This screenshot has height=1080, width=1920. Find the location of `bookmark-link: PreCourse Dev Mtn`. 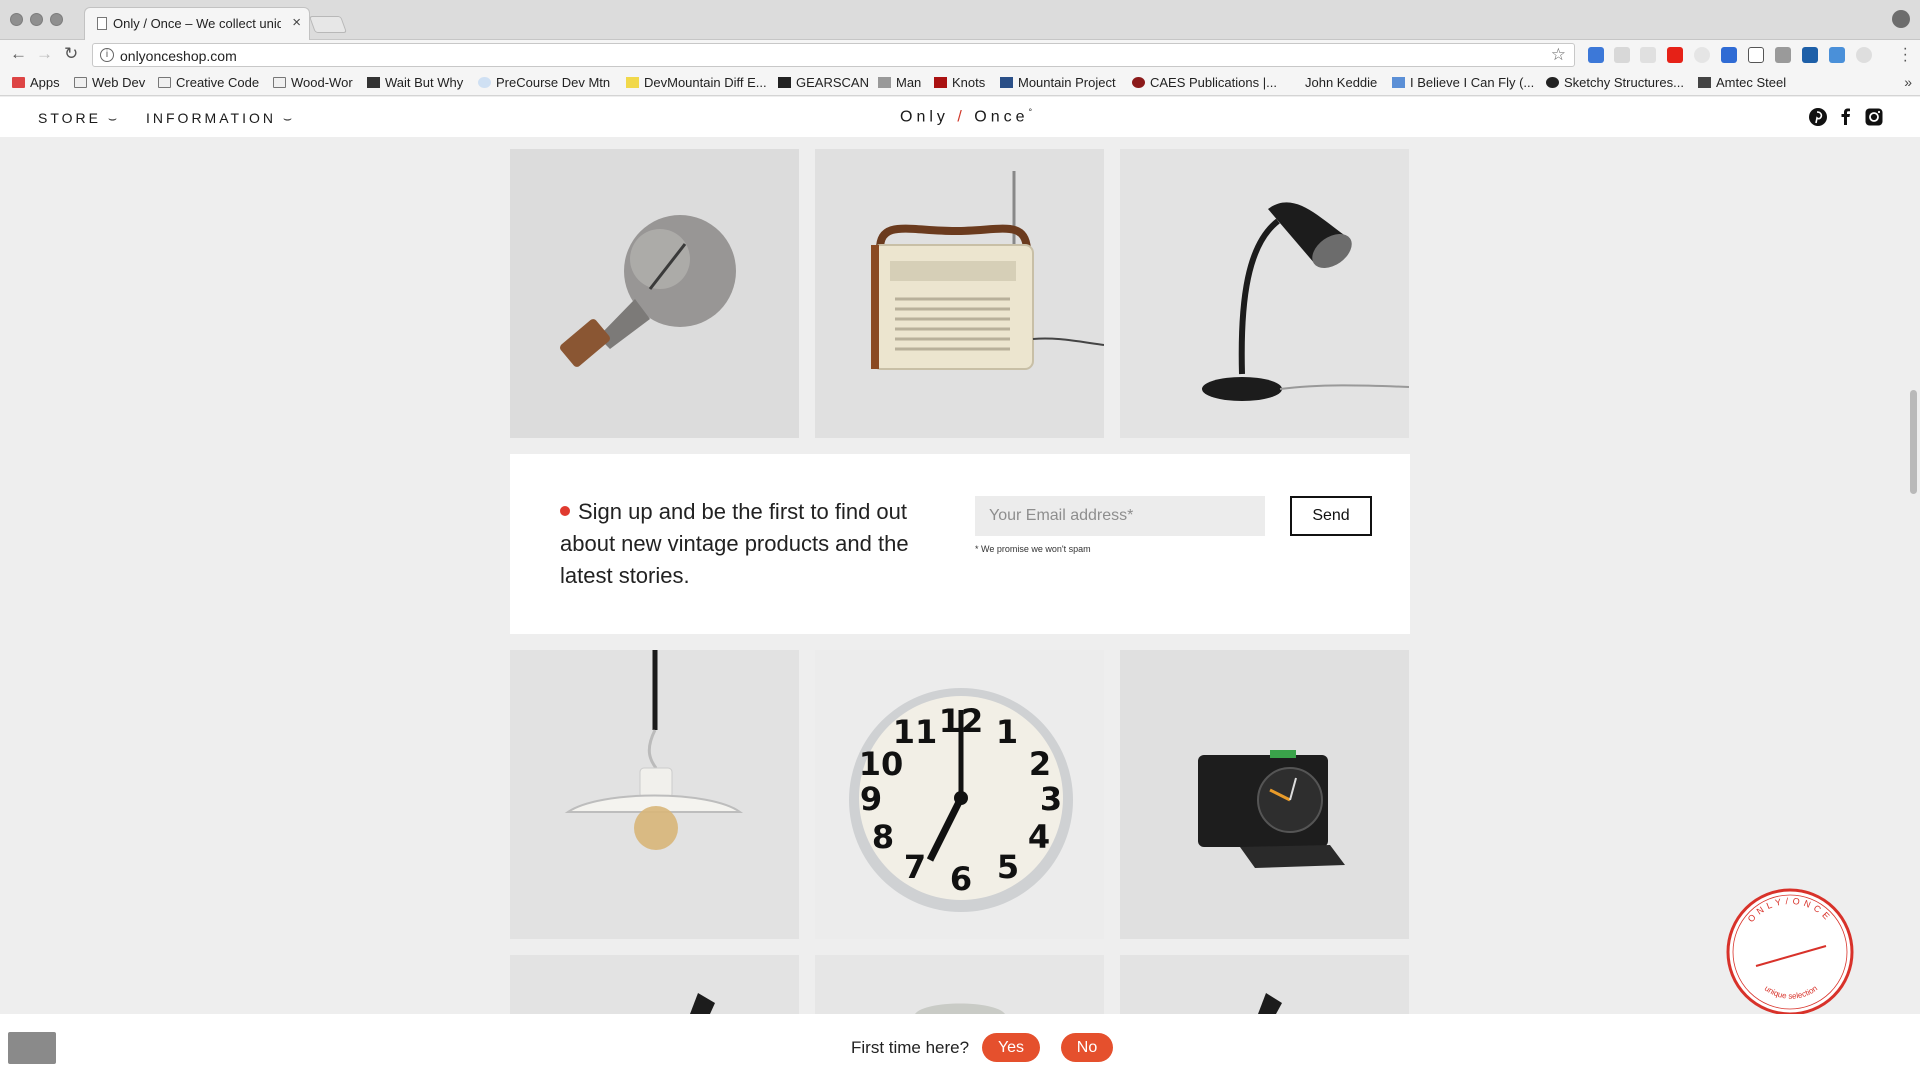

bookmark-link: PreCourse Dev Mtn is located at coordinates (544, 82).